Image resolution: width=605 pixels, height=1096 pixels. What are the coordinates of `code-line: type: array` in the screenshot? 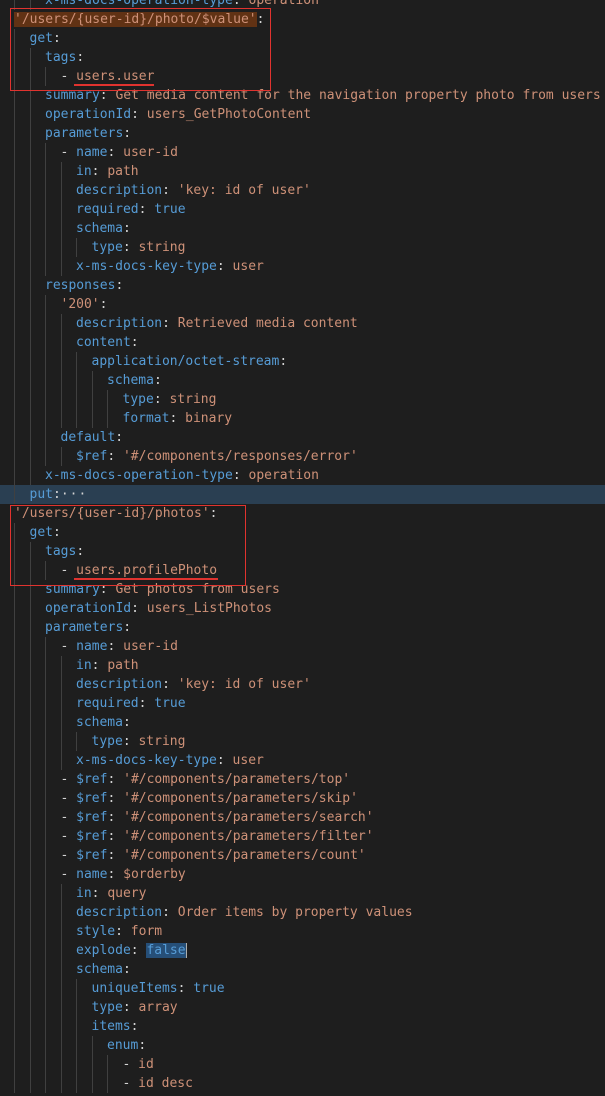 It's located at (302, 1007).